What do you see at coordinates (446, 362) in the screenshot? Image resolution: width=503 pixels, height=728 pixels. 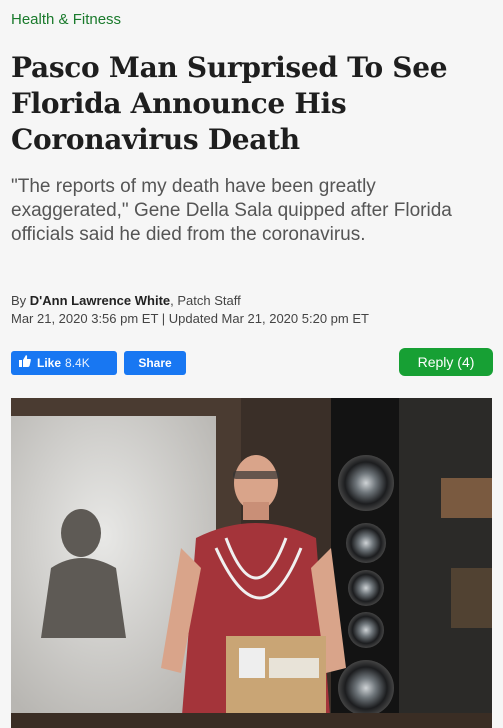 I see `reply-button: Reply (4)` at bounding box center [446, 362].